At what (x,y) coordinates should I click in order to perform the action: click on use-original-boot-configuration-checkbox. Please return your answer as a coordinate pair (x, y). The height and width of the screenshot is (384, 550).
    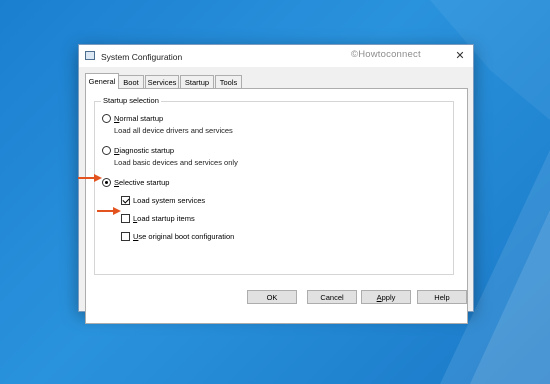
    Looking at the image, I should click on (125, 236).